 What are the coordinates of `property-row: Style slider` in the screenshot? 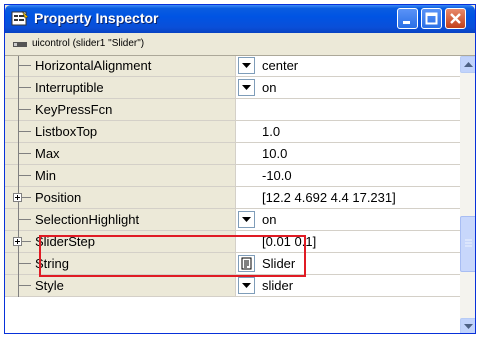 It's located at (232, 286).